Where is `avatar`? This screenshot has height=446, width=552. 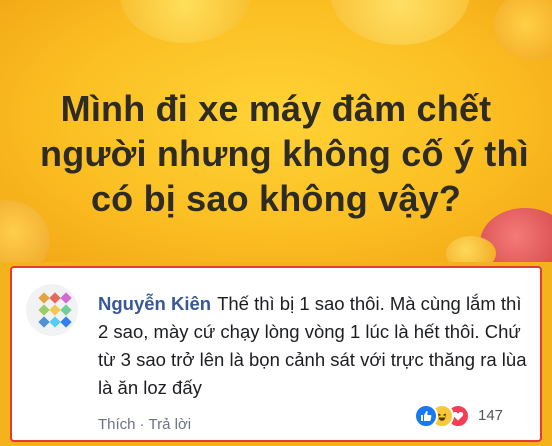 avatar is located at coordinates (52, 310).